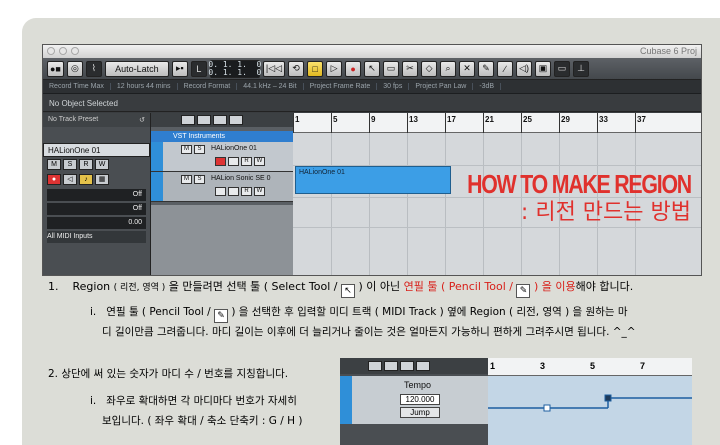  What do you see at coordinates (55, 68) in the screenshot?
I see `record-mode-button: ●■` at bounding box center [55, 68].